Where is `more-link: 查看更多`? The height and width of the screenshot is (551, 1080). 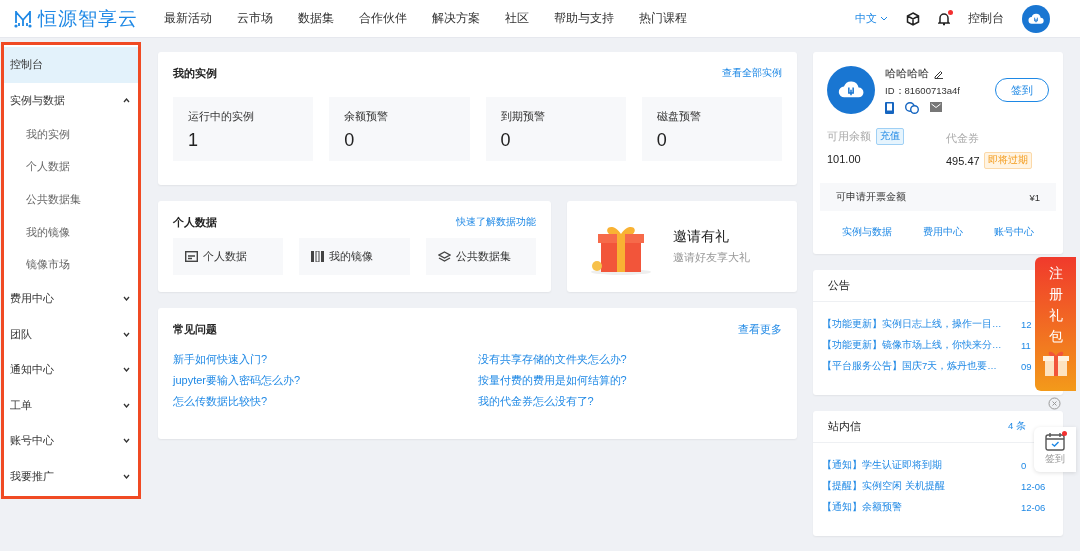
more-link: 查看更多 is located at coordinates (760, 329).